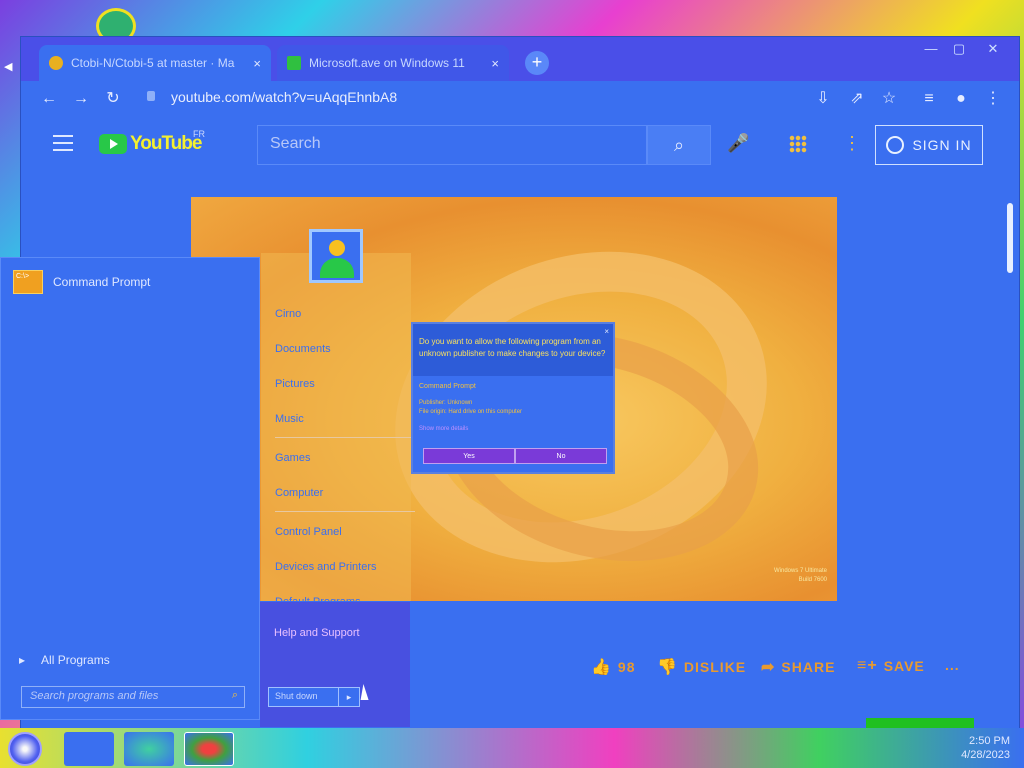  I want to click on country-code: FR, so click(199, 134).